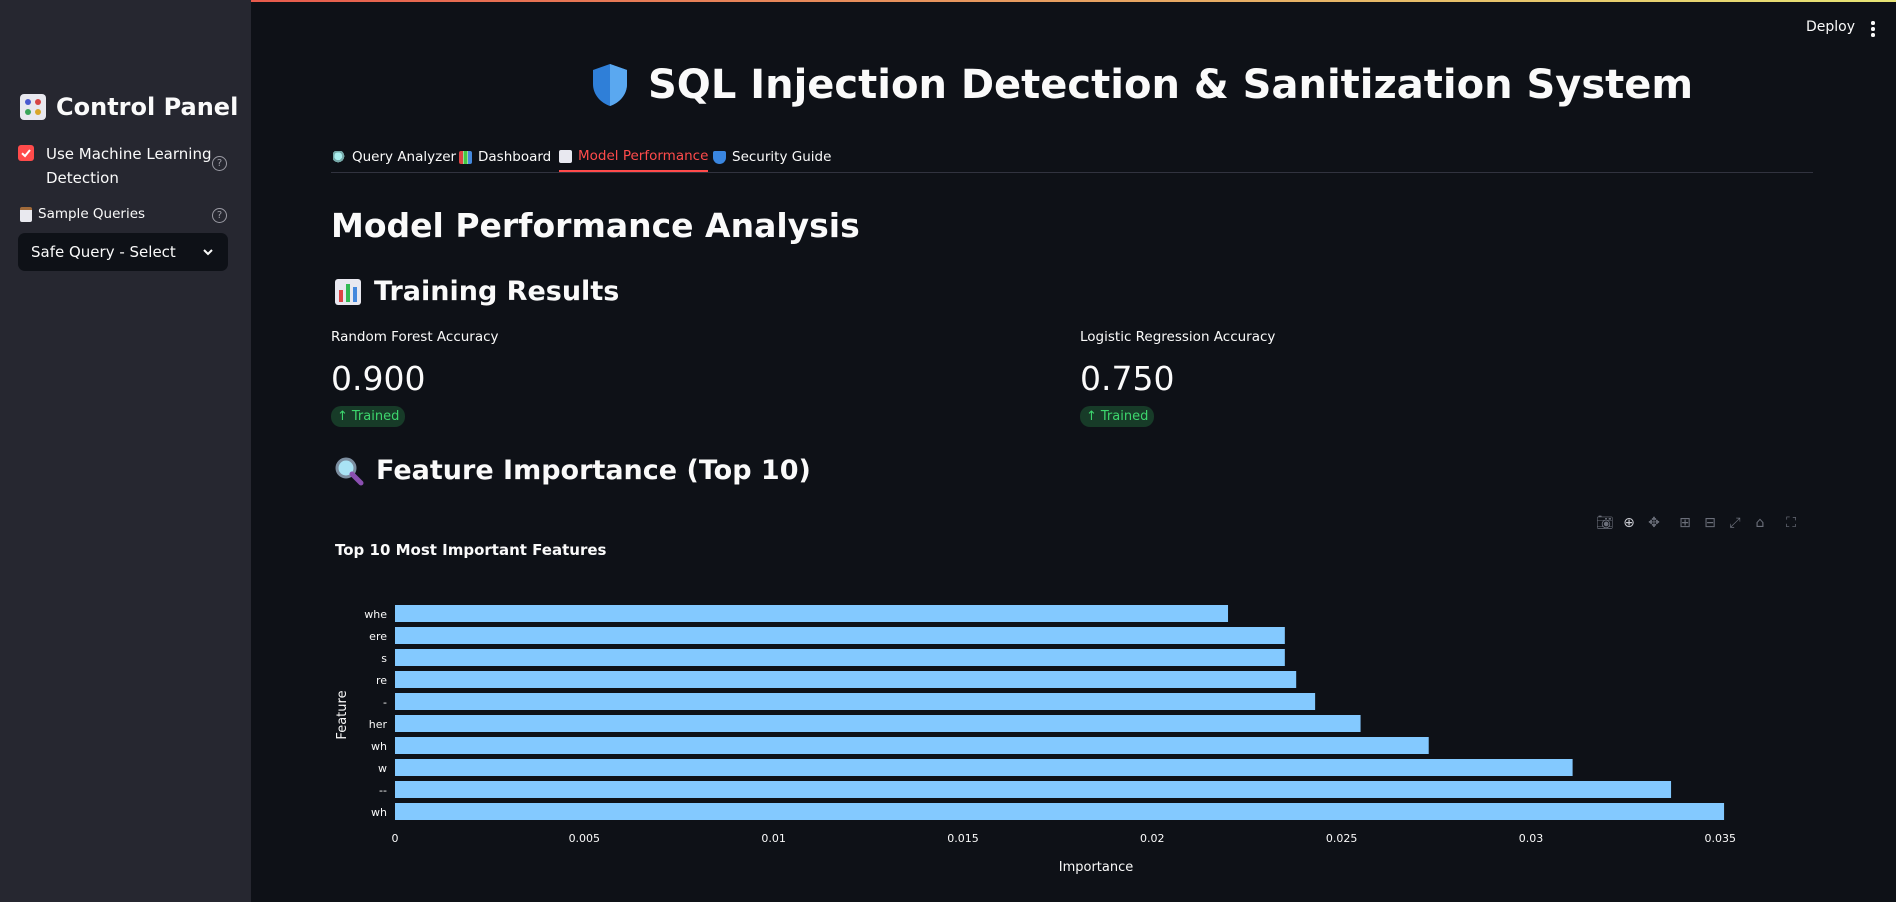 The image size is (1896, 902). What do you see at coordinates (476, 291) in the screenshot?
I see `training-results-heading: Training Results` at bounding box center [476, 291].